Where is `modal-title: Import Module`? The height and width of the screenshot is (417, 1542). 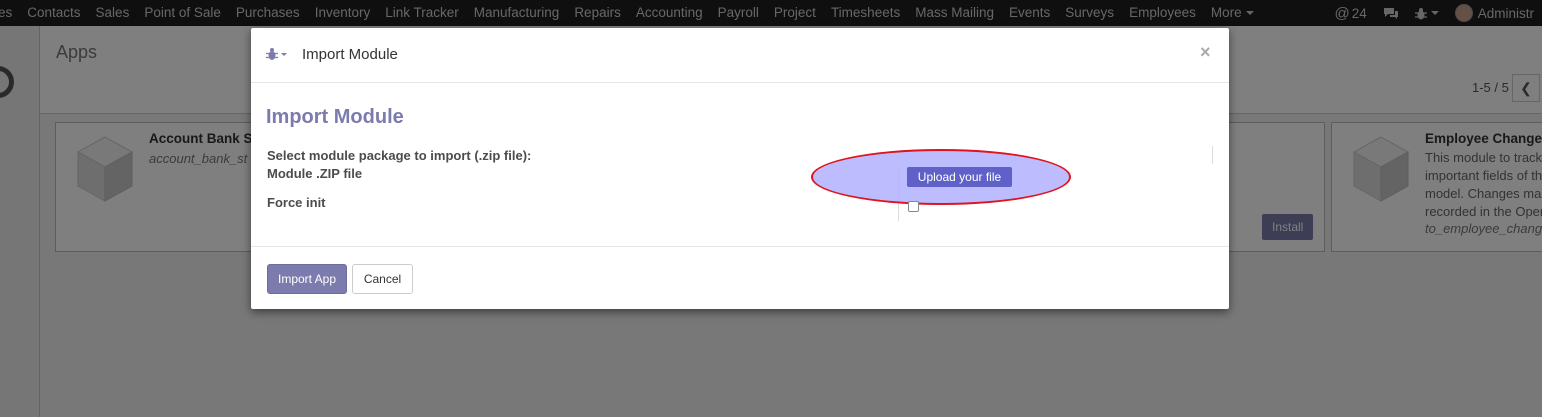
modal-title: Import Module is located at coordinates (350, 54).